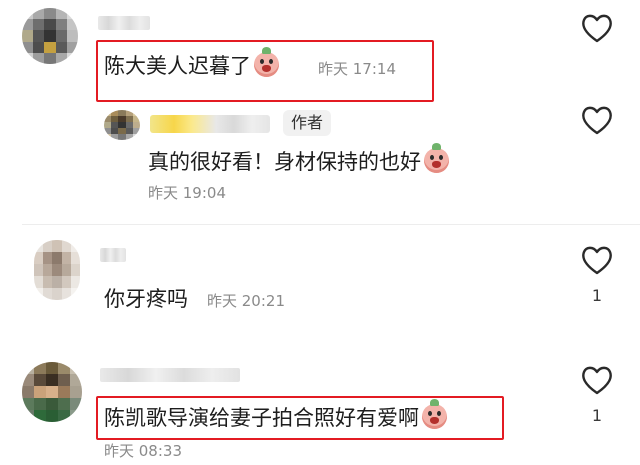  What do you see at coordinates (177, 66) in the screenshot?
I see `comment-body: 陈大美人迟暮了` at bounding box center [177, 66].